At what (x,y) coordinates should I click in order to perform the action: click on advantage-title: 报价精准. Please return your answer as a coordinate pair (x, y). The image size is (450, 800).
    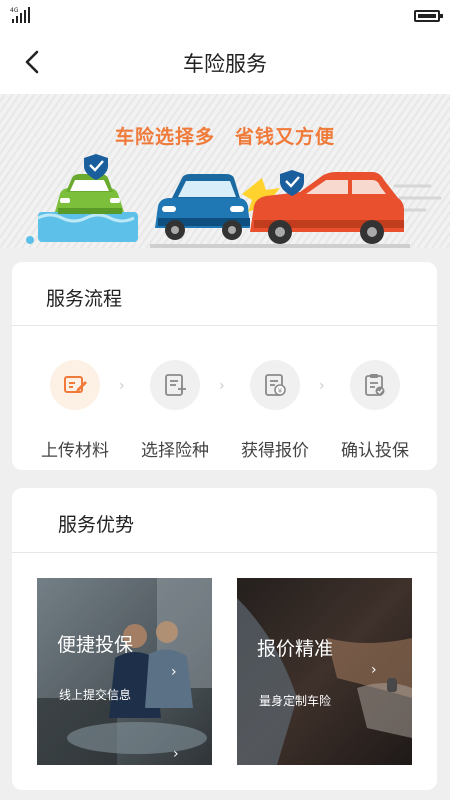
    Looking at the image, I should click on (295, 649).